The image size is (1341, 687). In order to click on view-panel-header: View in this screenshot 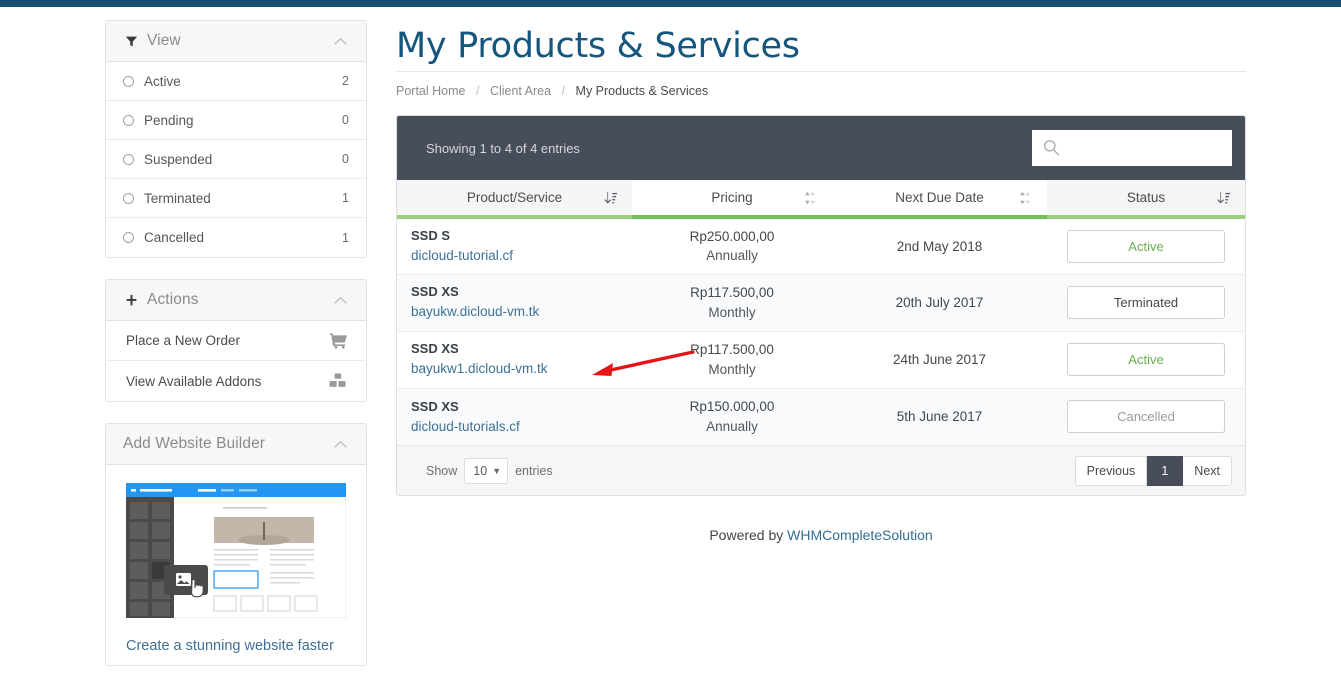, I will do `click(236, 41)`.